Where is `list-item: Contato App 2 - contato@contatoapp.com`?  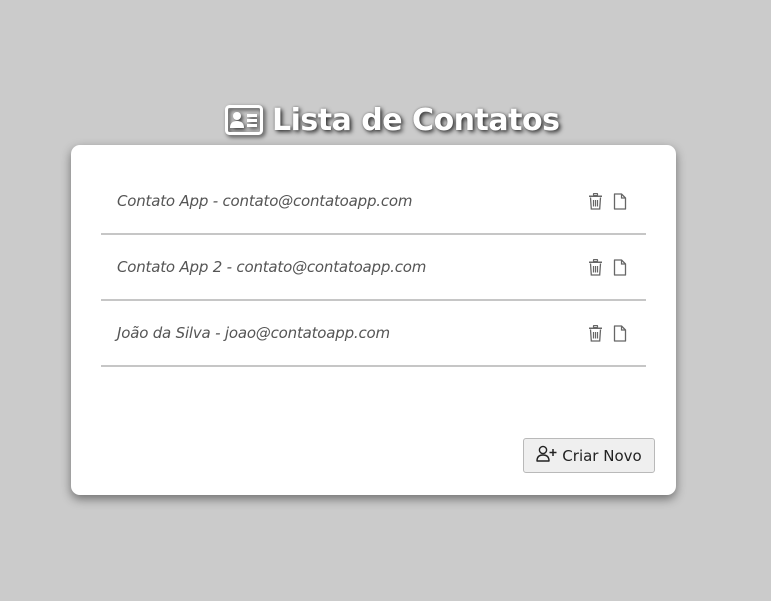 list-item: Contato App 2 - contato@contatoapp.com is located at coordinates (373, 268).